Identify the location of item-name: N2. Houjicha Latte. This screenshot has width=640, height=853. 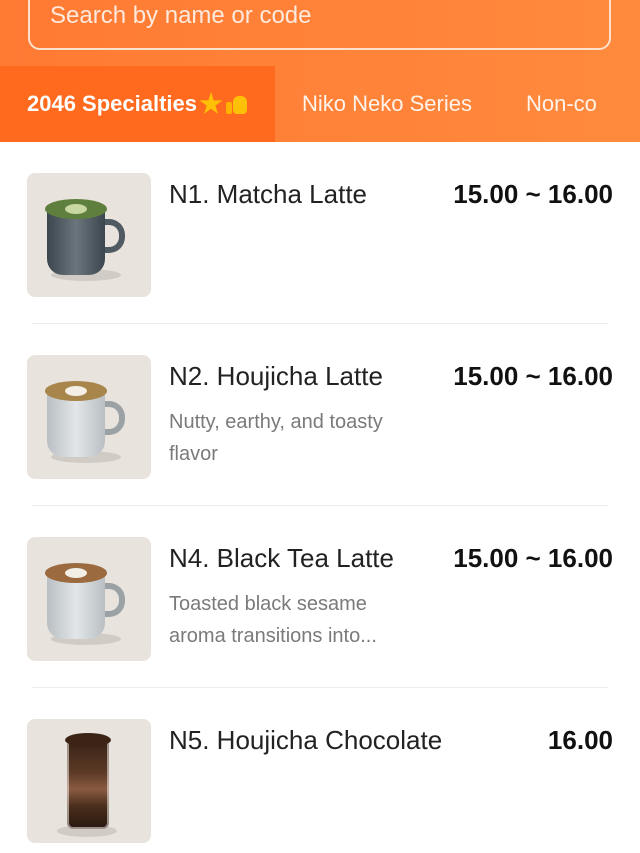
(276, 376).